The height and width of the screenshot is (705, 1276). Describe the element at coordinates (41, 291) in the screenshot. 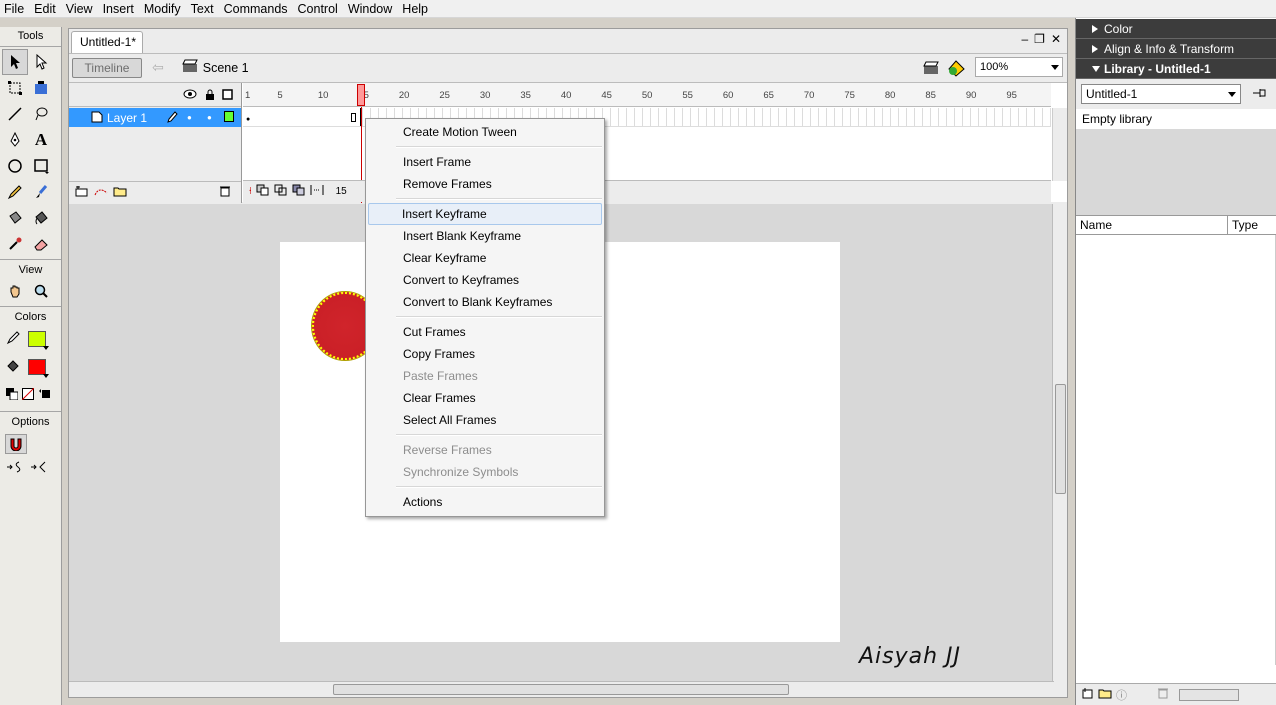

I see `zoom-tool-icon` at that location.